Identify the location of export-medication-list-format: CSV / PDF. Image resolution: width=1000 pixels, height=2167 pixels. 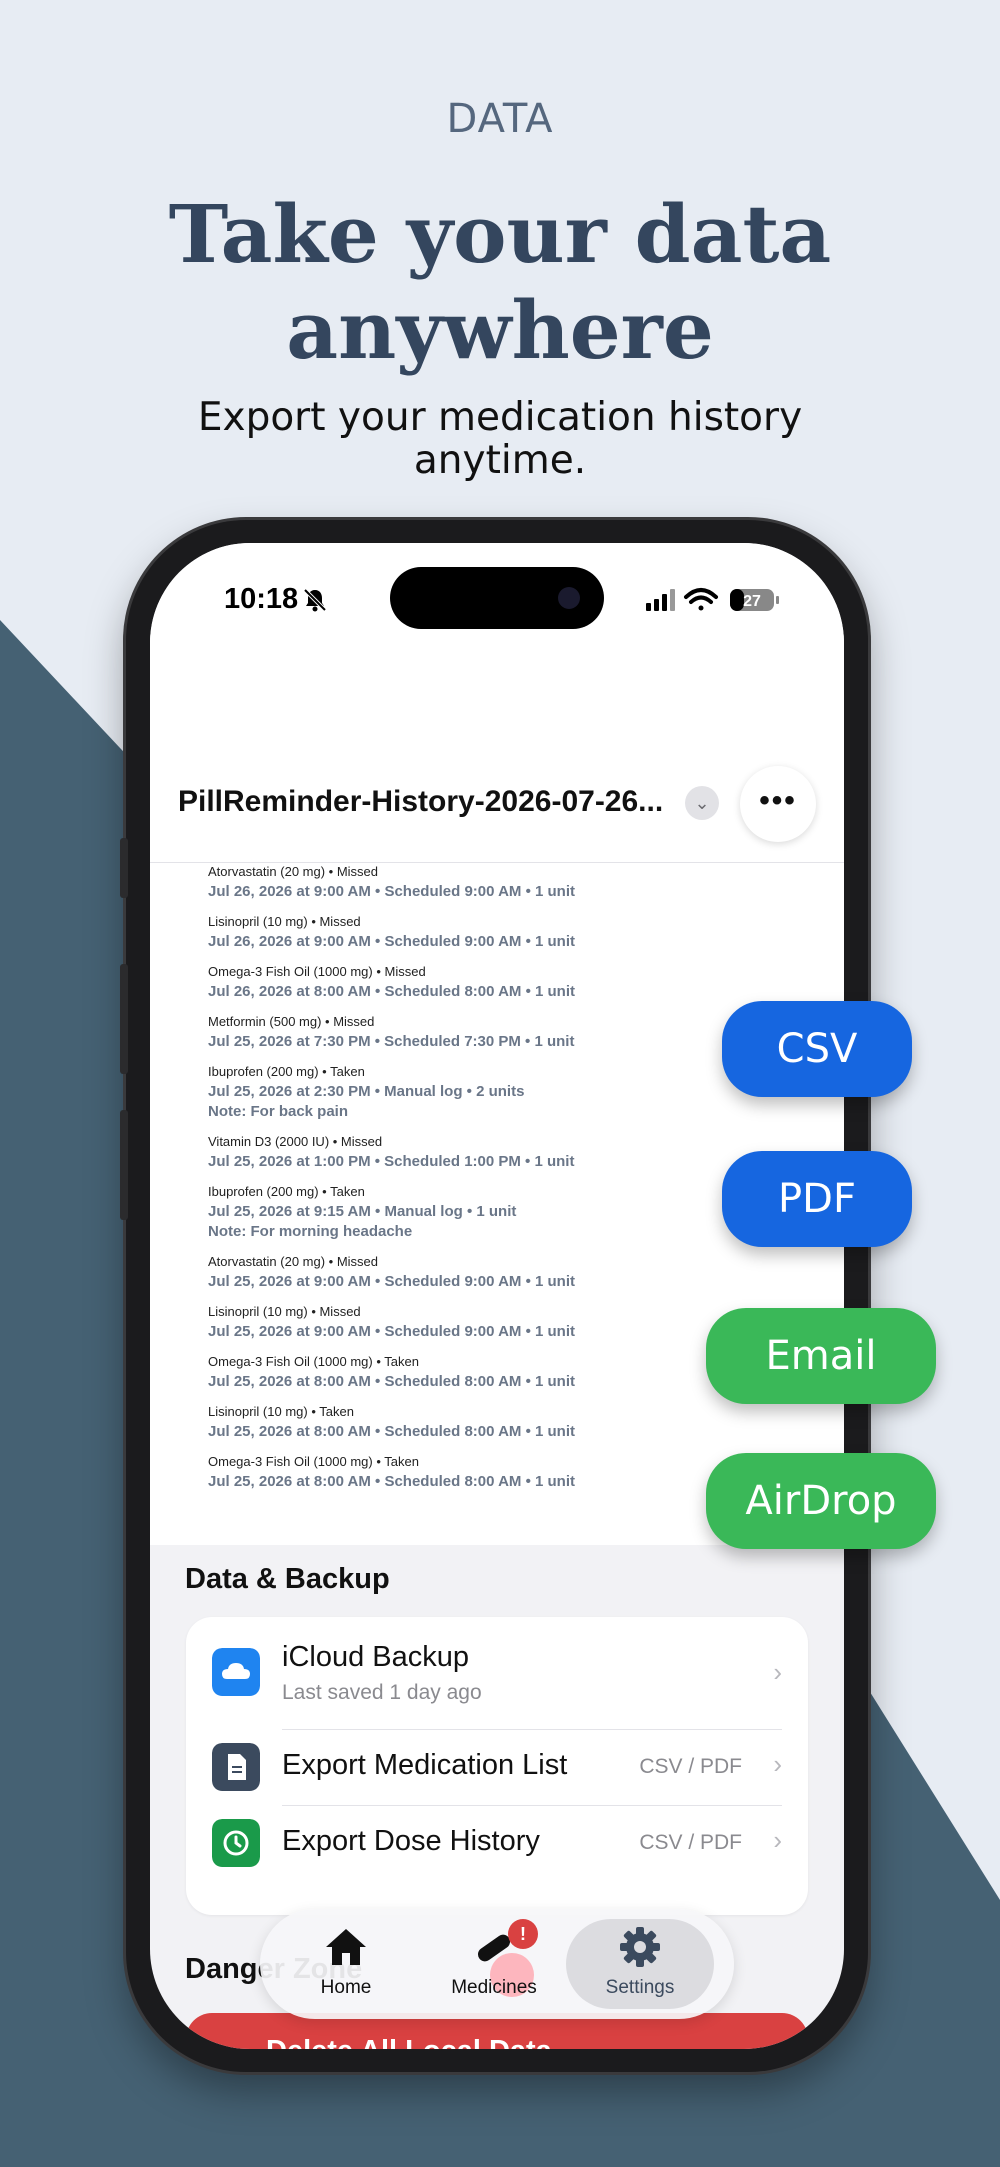
(690, 1766).